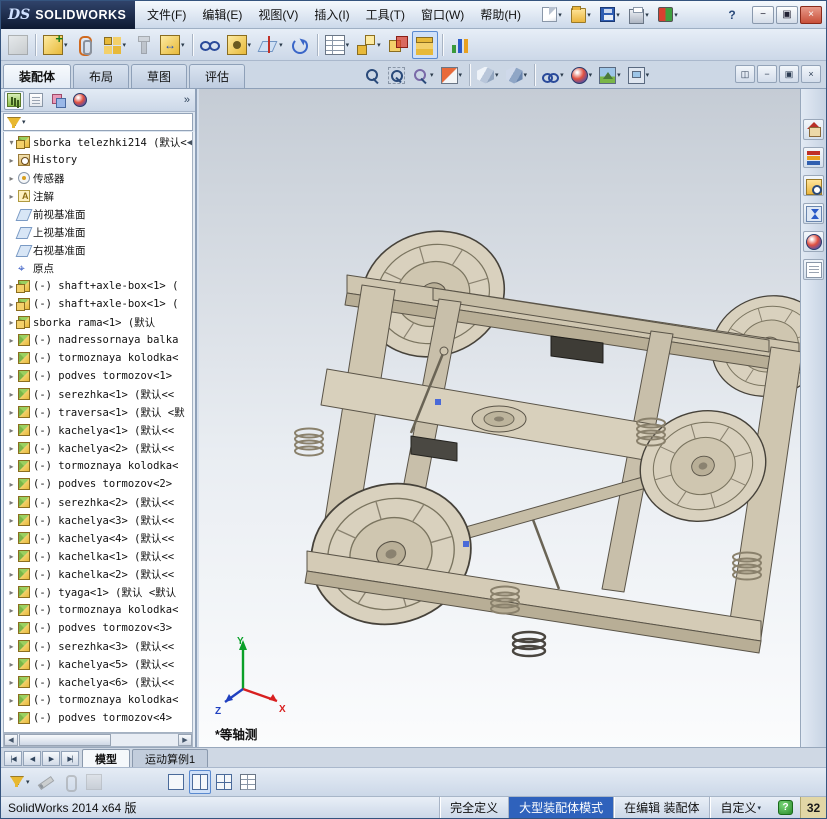  I want to click on tree-item: ▸ (-) kachelya<1> (默认<<, so click(98, 430).